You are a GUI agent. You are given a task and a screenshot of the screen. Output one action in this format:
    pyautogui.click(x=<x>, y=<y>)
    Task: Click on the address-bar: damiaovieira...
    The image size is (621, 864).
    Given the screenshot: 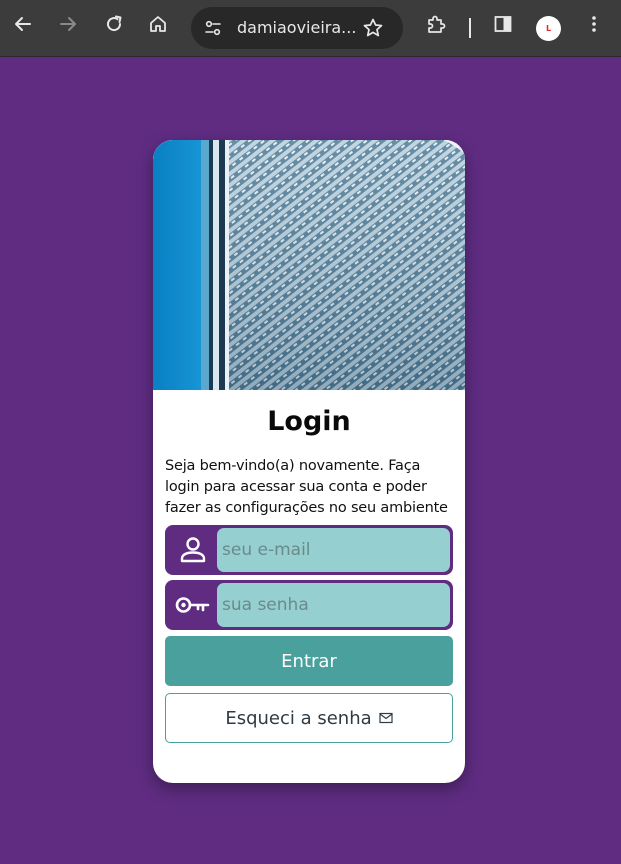 What is the action you would take?
    pyautogui.click(x=297, y=28)
    